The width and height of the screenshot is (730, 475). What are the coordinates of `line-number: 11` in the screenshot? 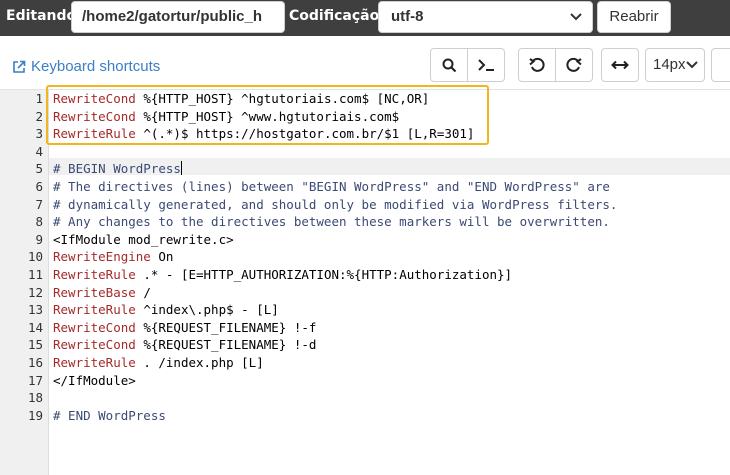 It's located at (35, 274).